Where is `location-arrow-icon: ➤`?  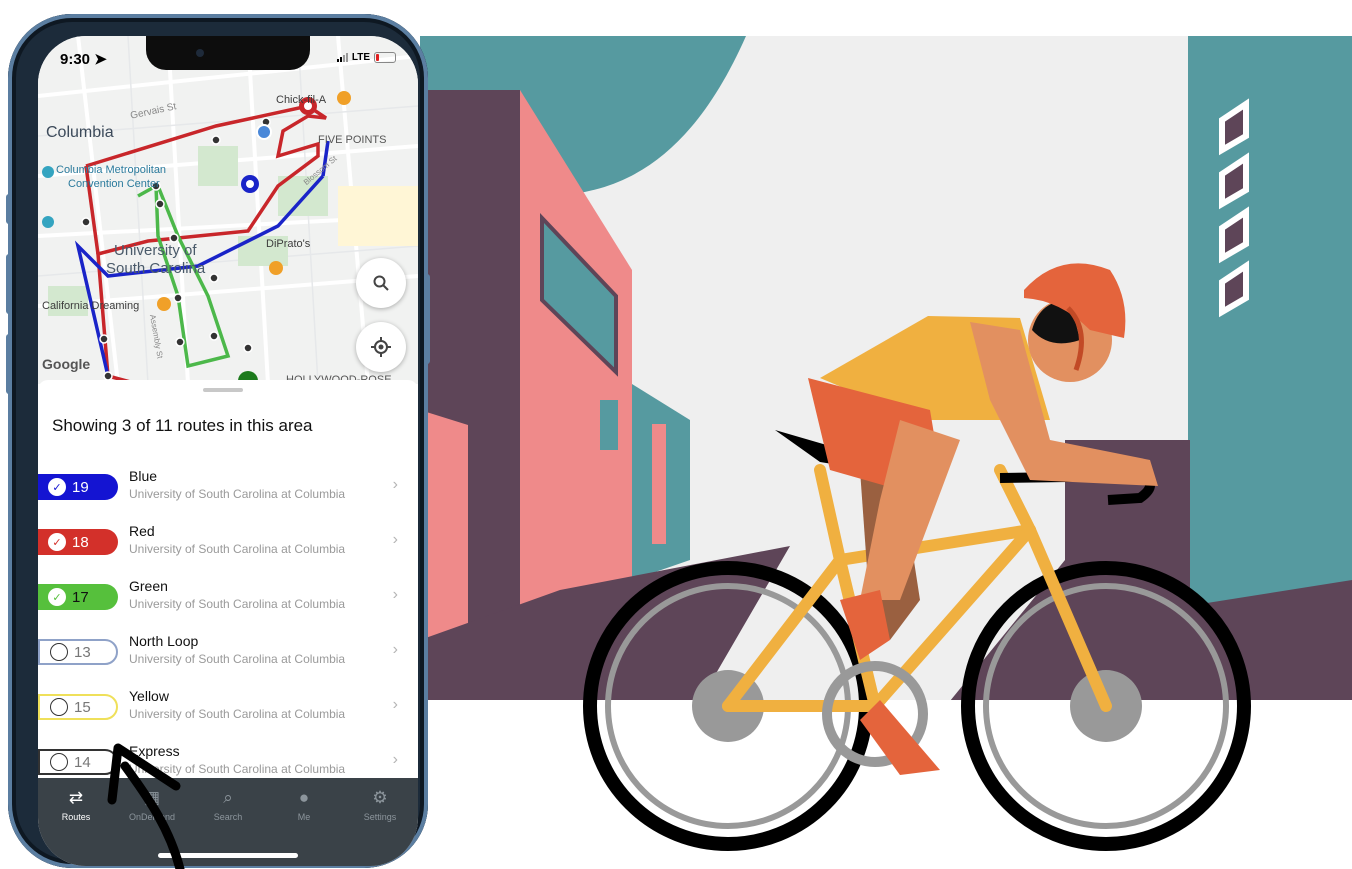 location-arrow-icon: ➤ is located at coordinates (100, 59).